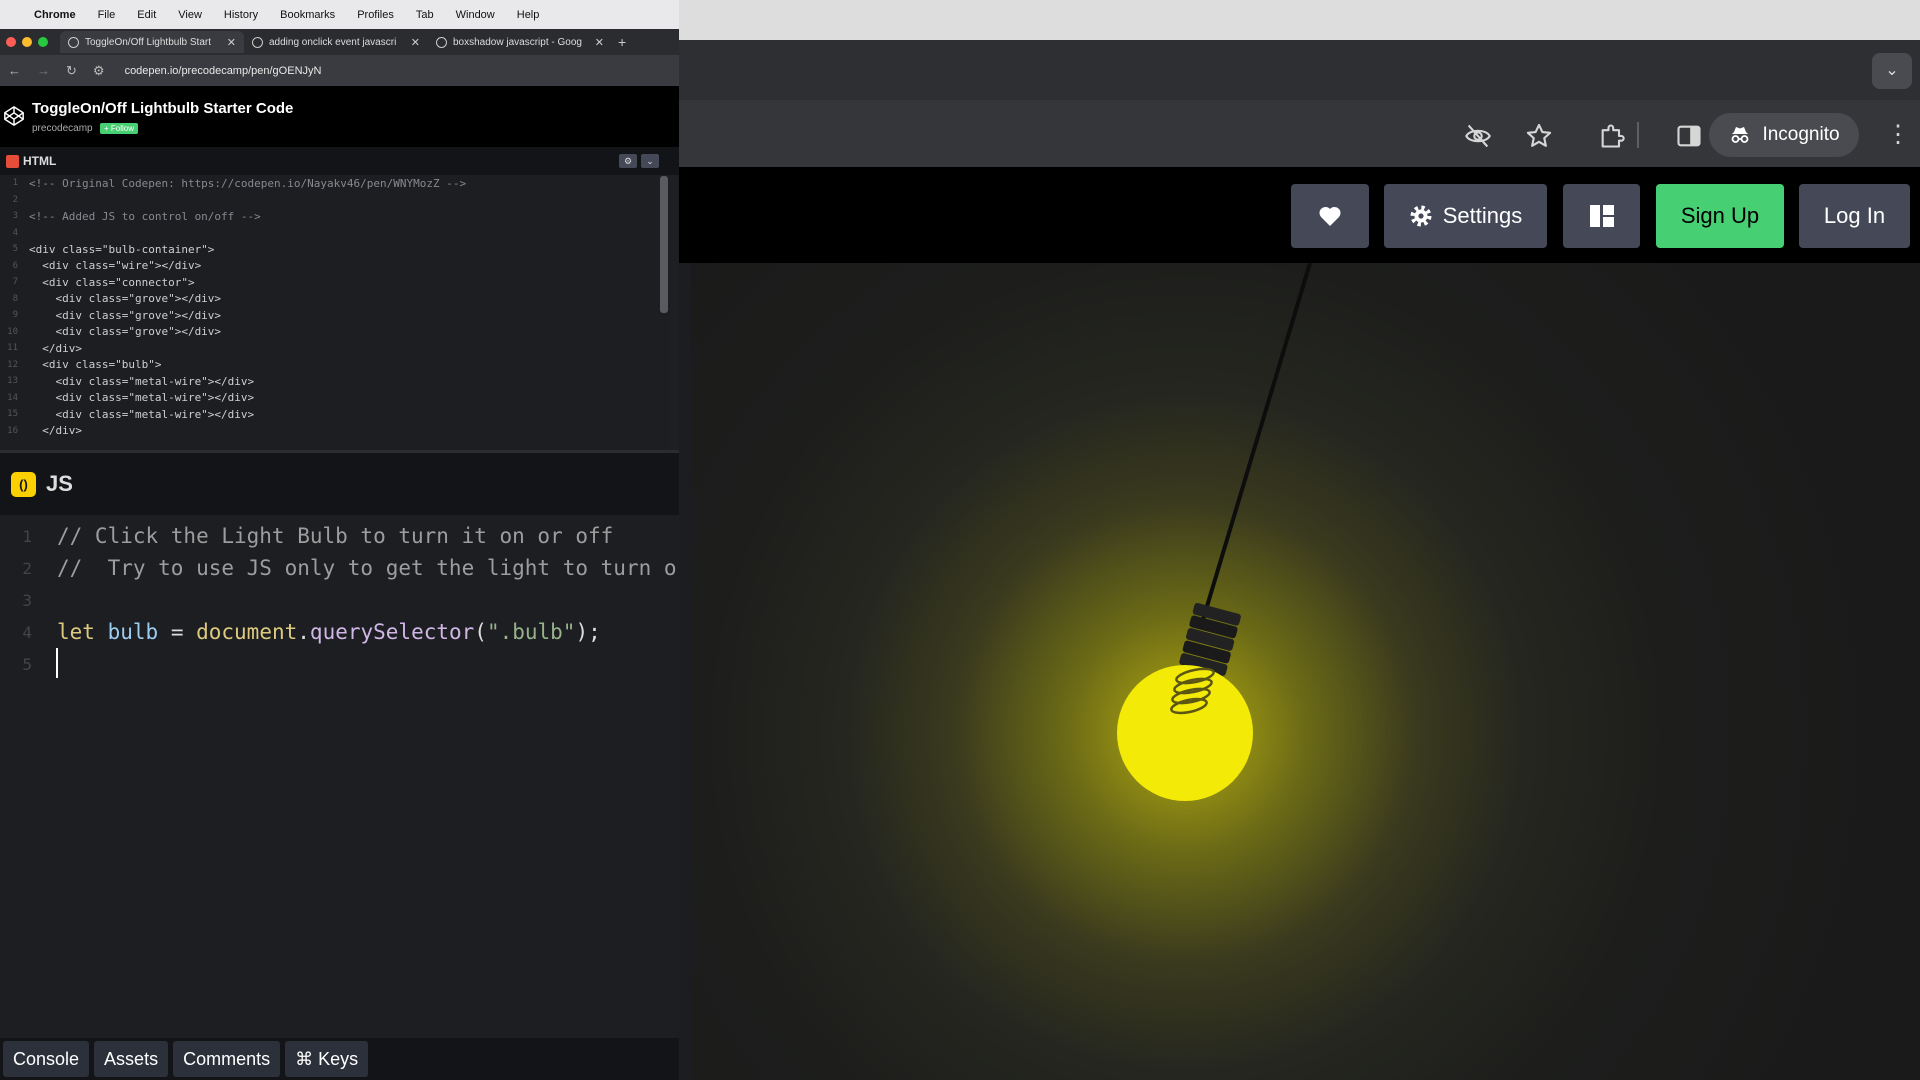  What do you see at coordinates (55, 15) in the screenshot?
I see `menubar-app-name: Chrome` at bounding box center [55, 15].